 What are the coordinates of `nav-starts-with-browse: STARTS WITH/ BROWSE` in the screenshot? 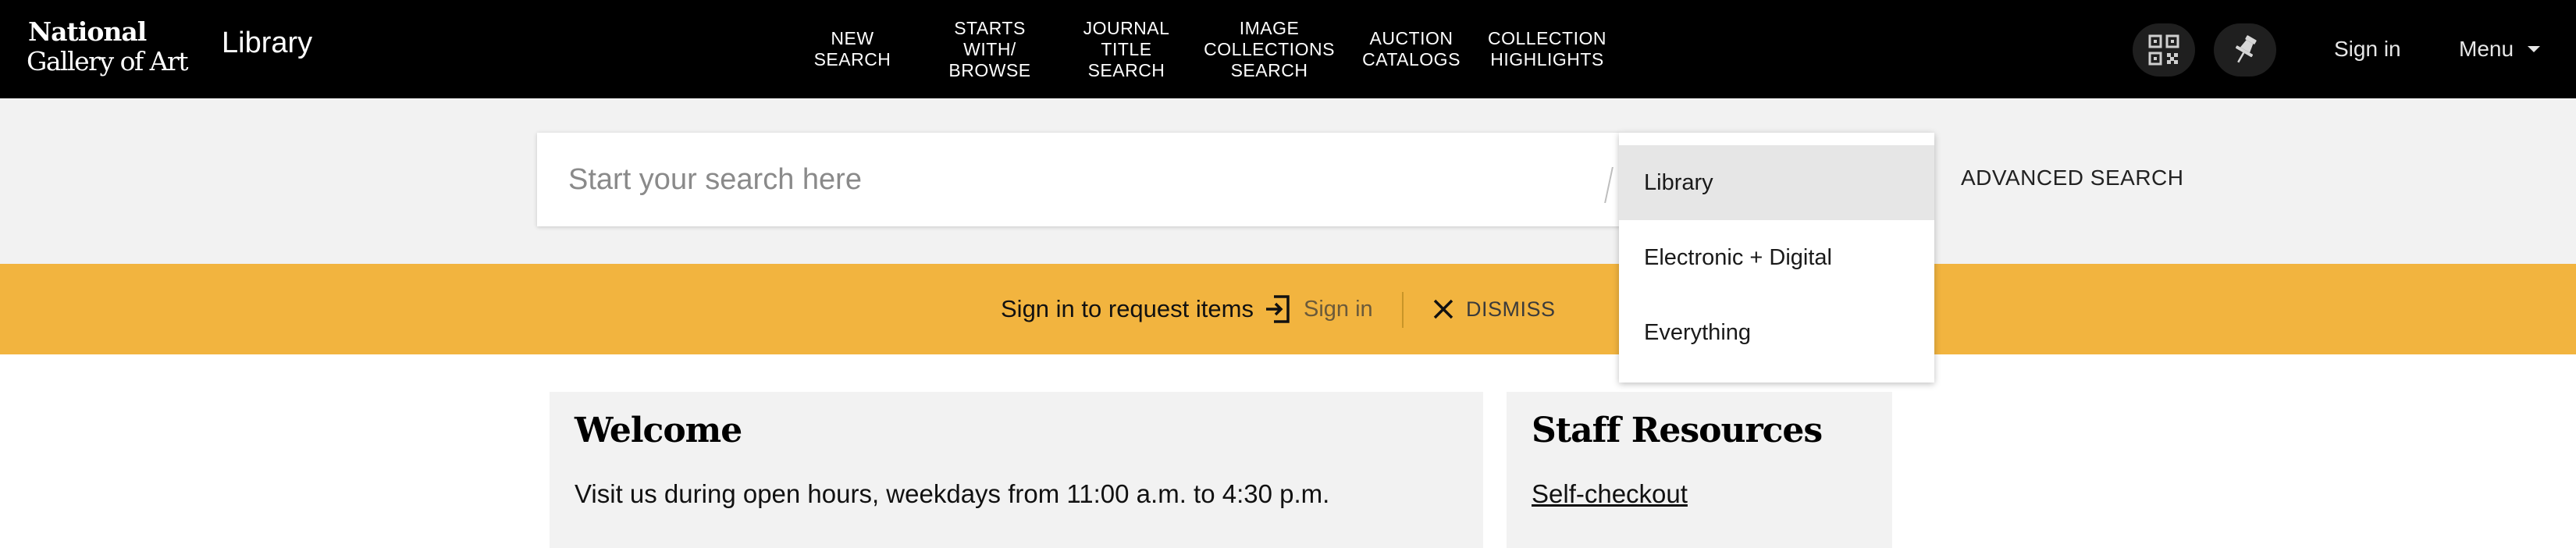 It's located at (989, 49).